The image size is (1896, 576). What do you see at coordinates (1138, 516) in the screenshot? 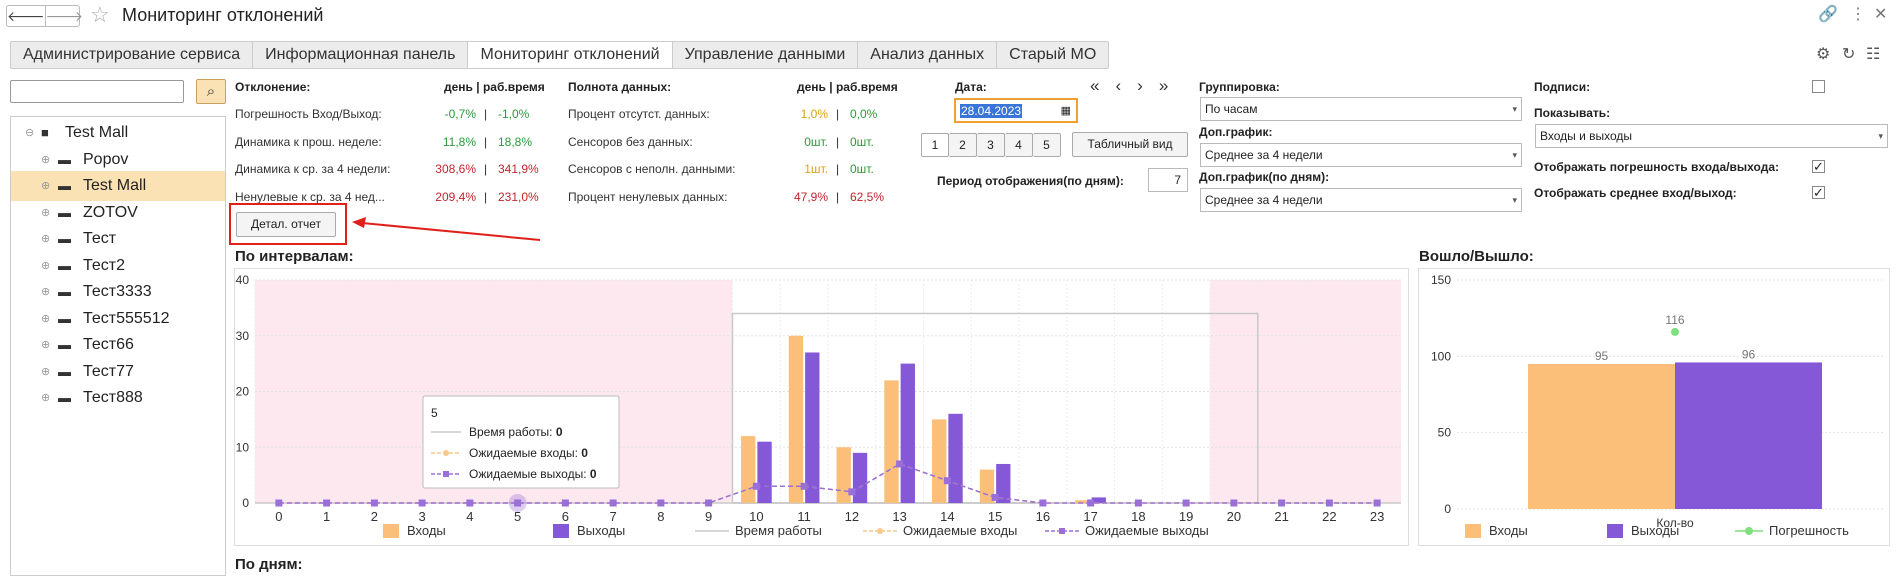
I see `x-tick-label: 18` at bounding box center [1138, 516].